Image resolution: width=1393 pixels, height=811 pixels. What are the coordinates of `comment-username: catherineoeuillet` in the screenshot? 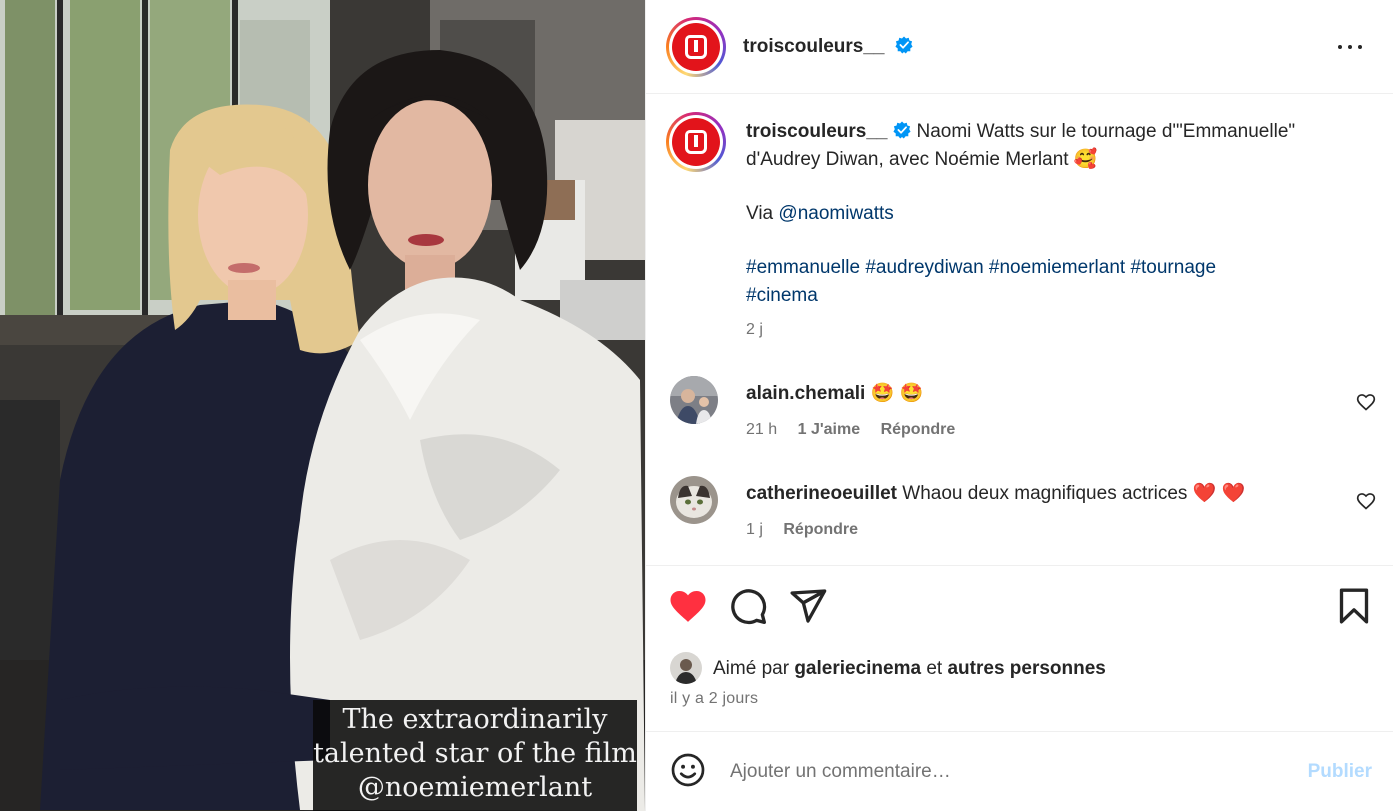 It's located at (821, 493).